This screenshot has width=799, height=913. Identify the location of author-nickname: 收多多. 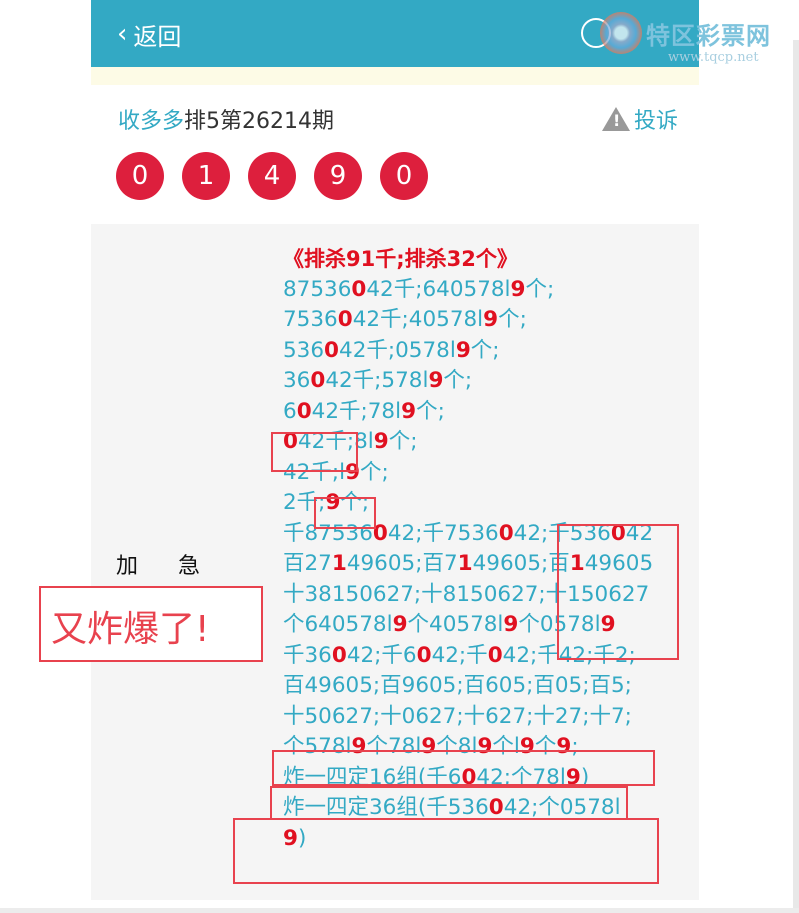
(151, 121).